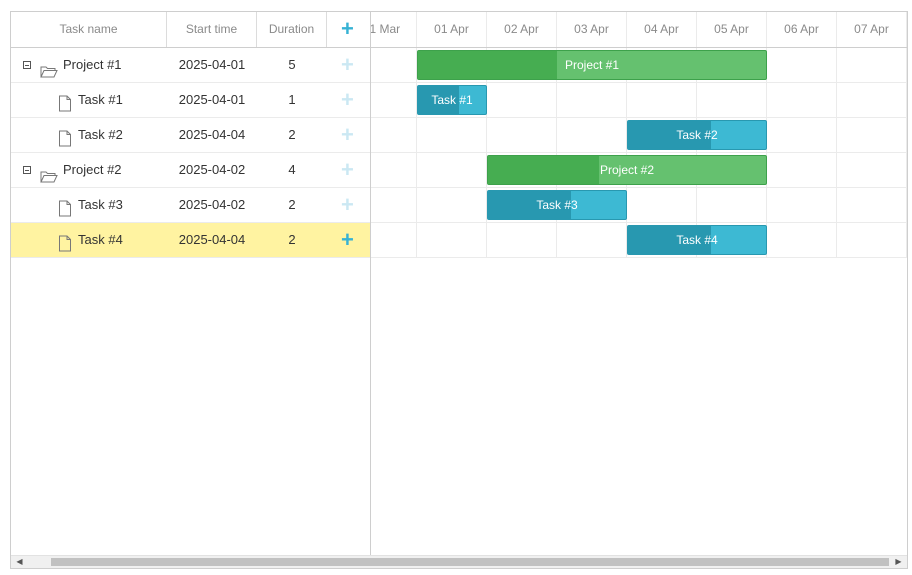 The width and height of the screenshot is (912, 575). I want to click on task-name-cell: Project #1, so click(89, 65).